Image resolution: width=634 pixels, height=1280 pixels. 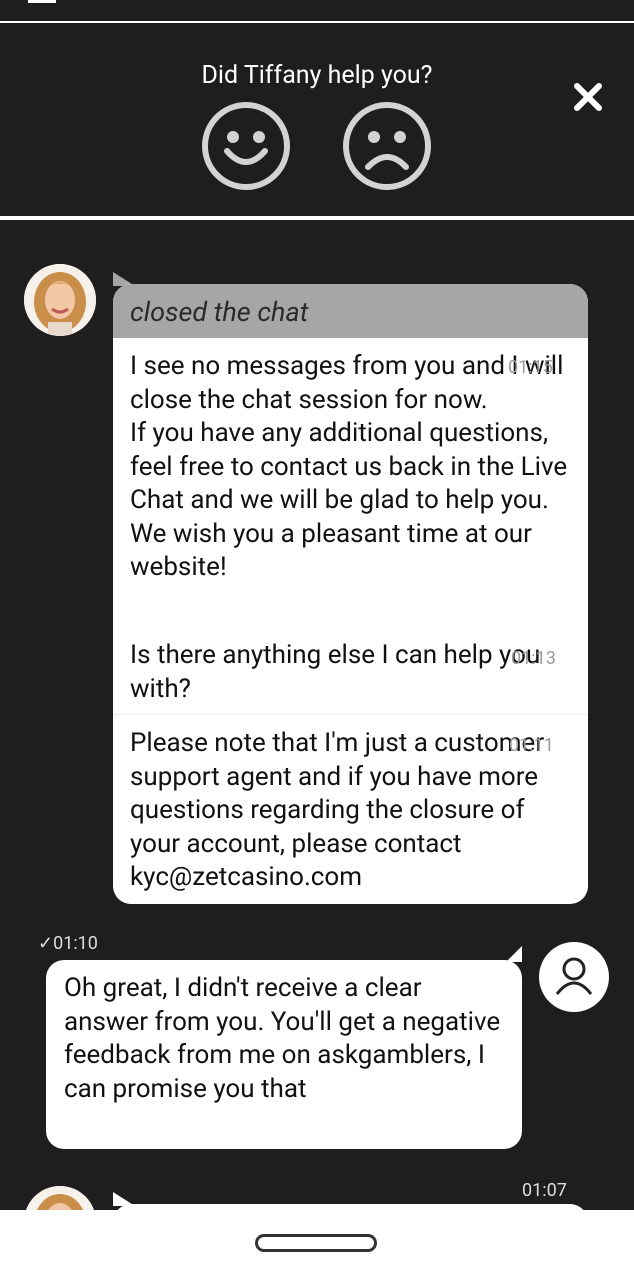 What do you see at coordinates (588, 97) in the screenshot?
I see `close-icon` at bounding box center [588, 97].